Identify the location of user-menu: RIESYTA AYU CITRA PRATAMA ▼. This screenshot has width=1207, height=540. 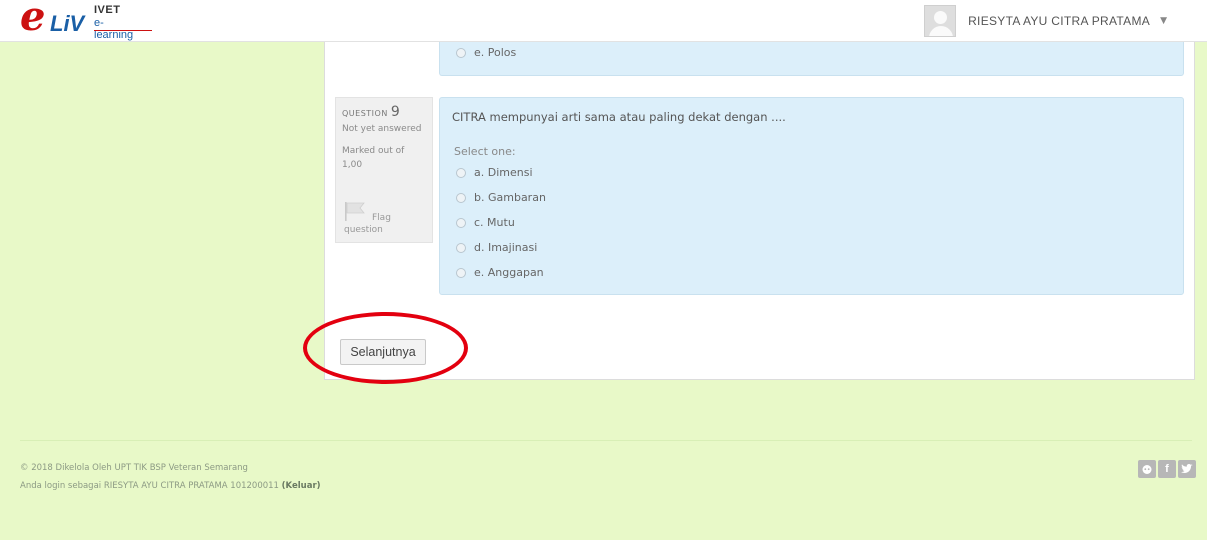
(1045, 21).